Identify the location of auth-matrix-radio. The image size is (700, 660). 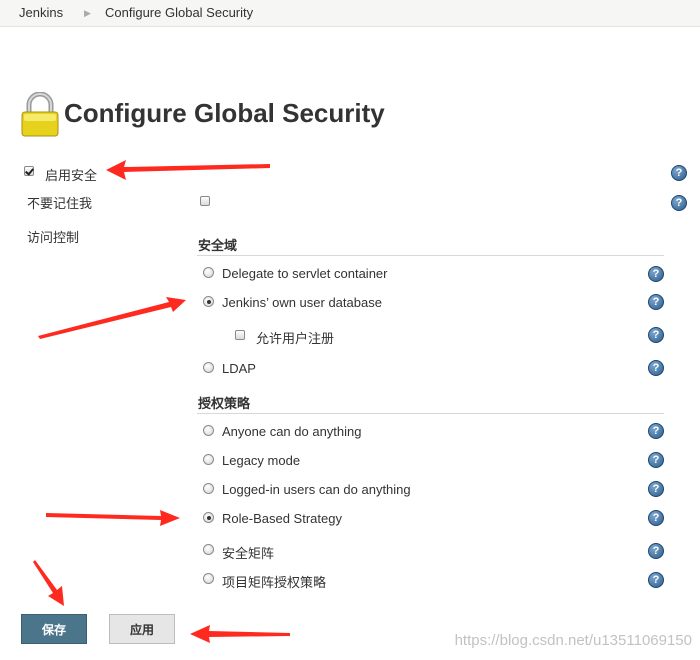
(208, 549).